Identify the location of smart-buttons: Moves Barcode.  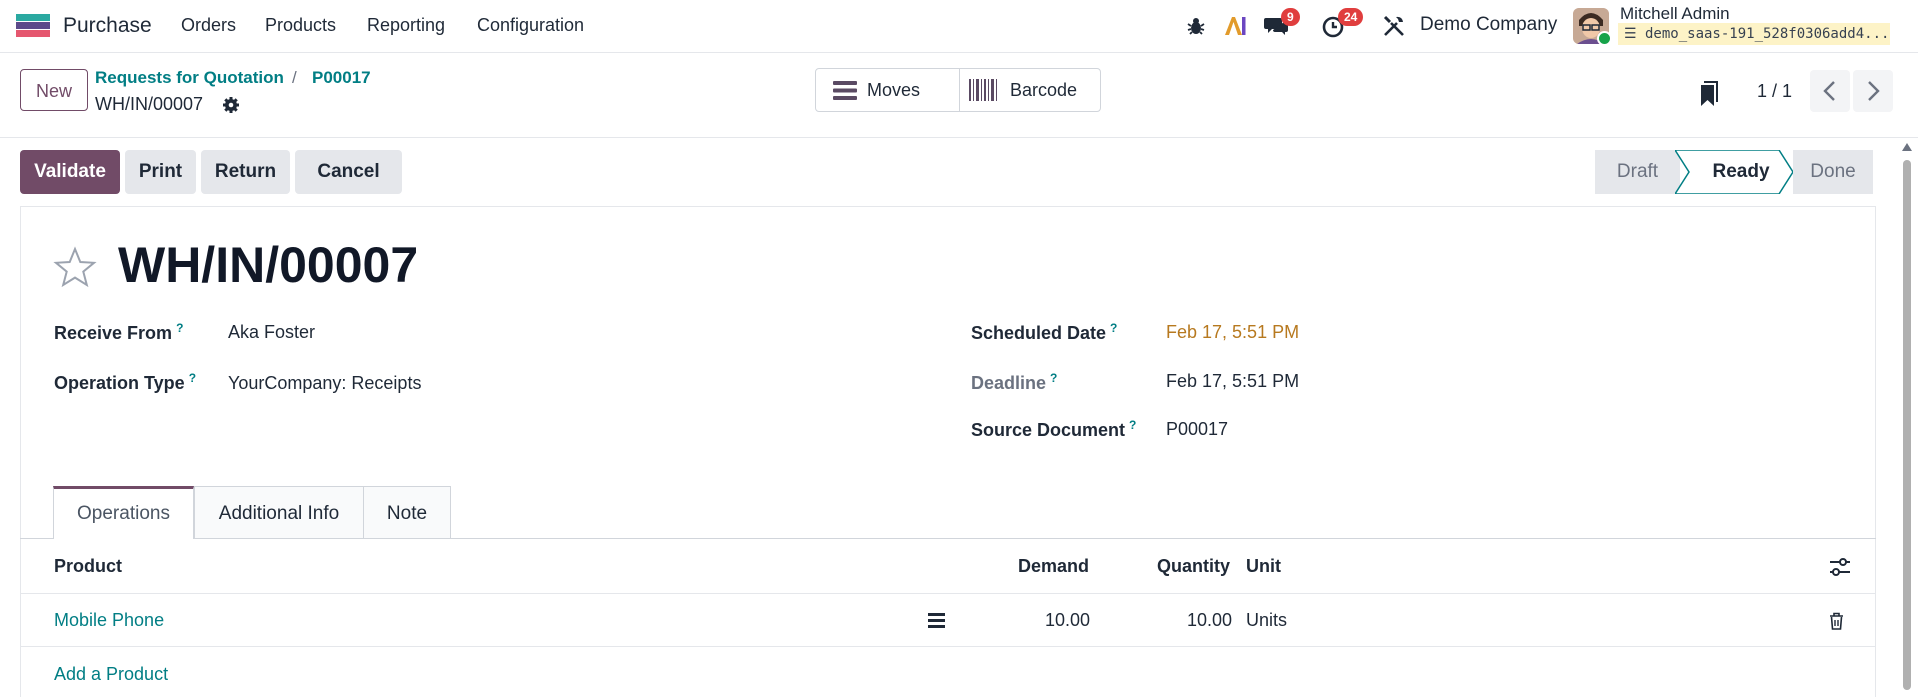
(958, 90).